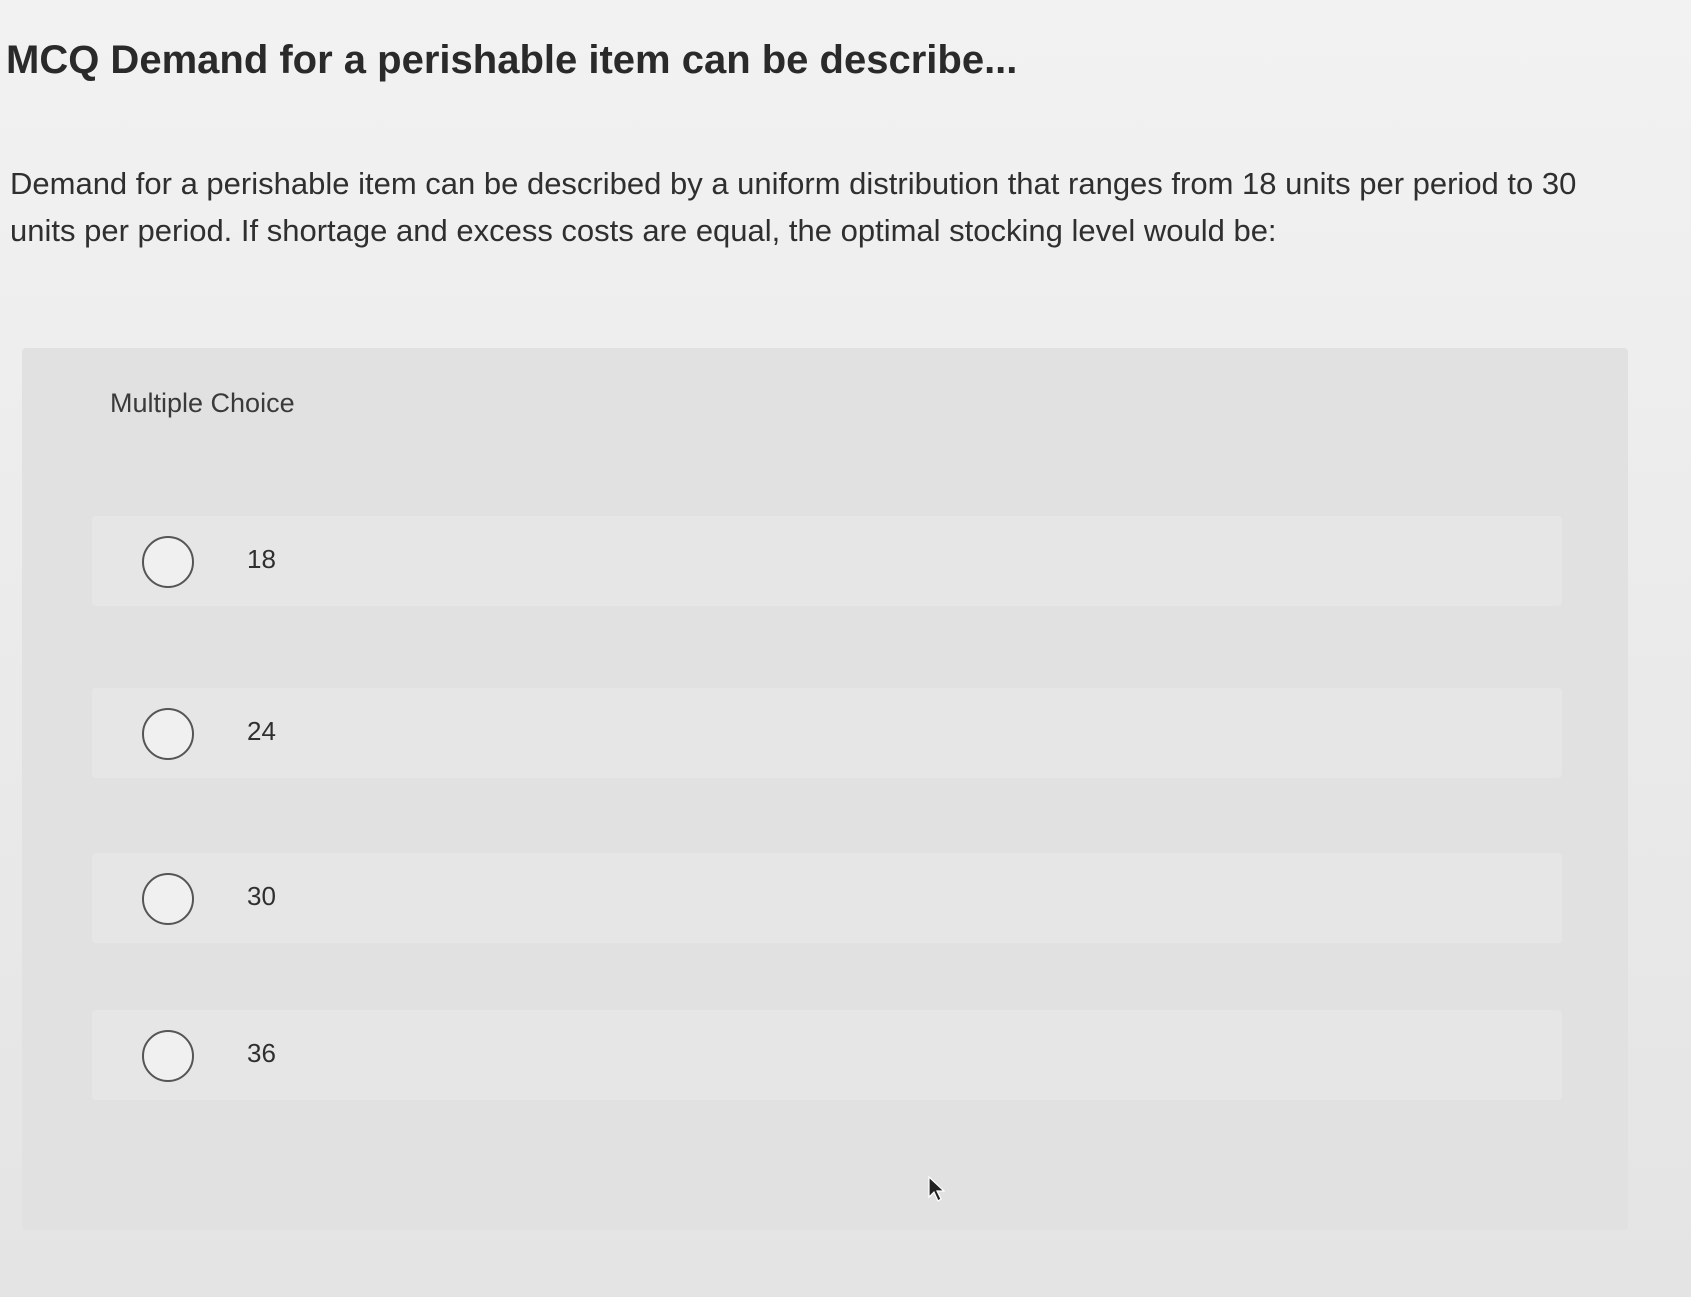 This screenshot has width=1691, height=1297. What do you see at coordinates (827, 1055) in the screenshot?
I see `option-36: 36` at bounding box center [827, 1055].